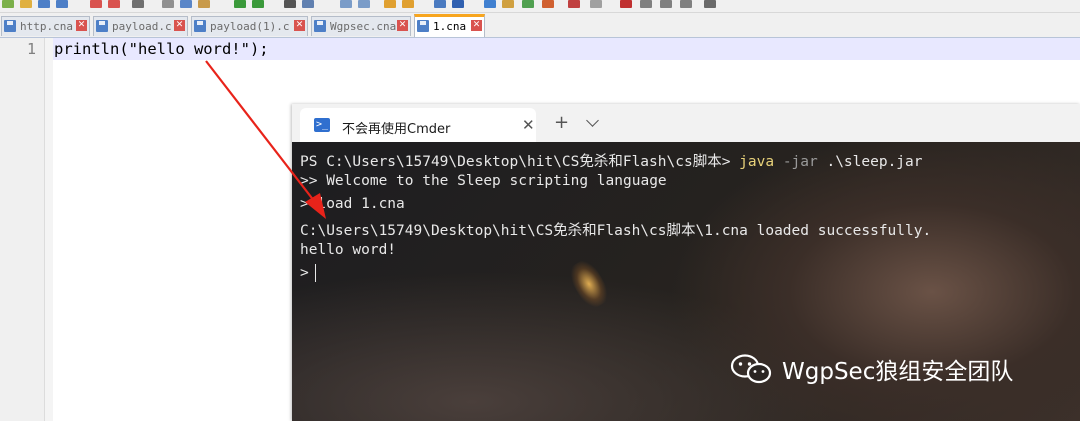 This screenshot has height=421, width=1080. Describe the element at coordinates (265, 139) in the screenshot. I see `annotation-arrow` at that location.